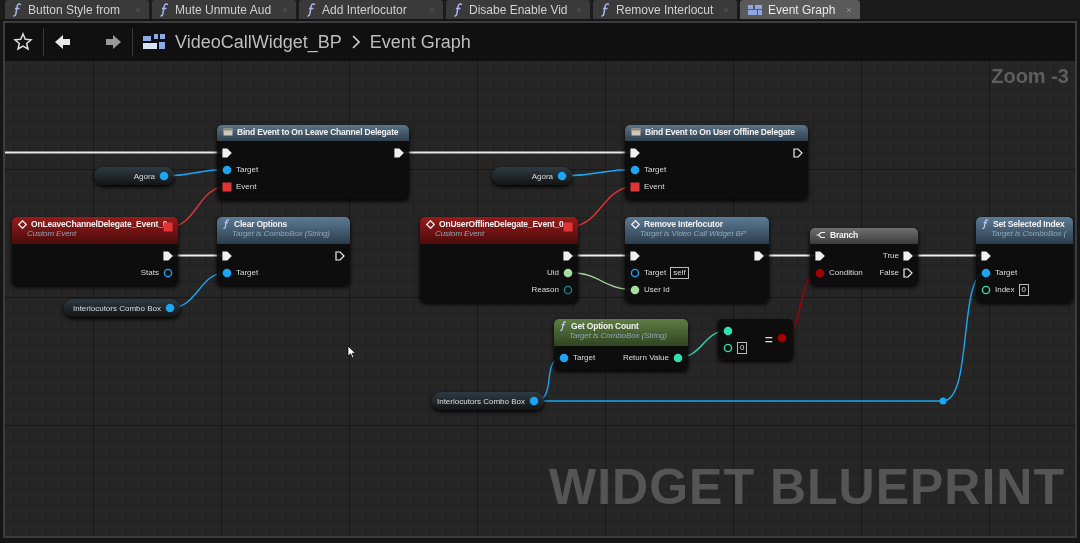  I want to click on blueprint-node: Remove Interlocutor Target is Video Call Widget BP Target self User Id, so click(697, 259).